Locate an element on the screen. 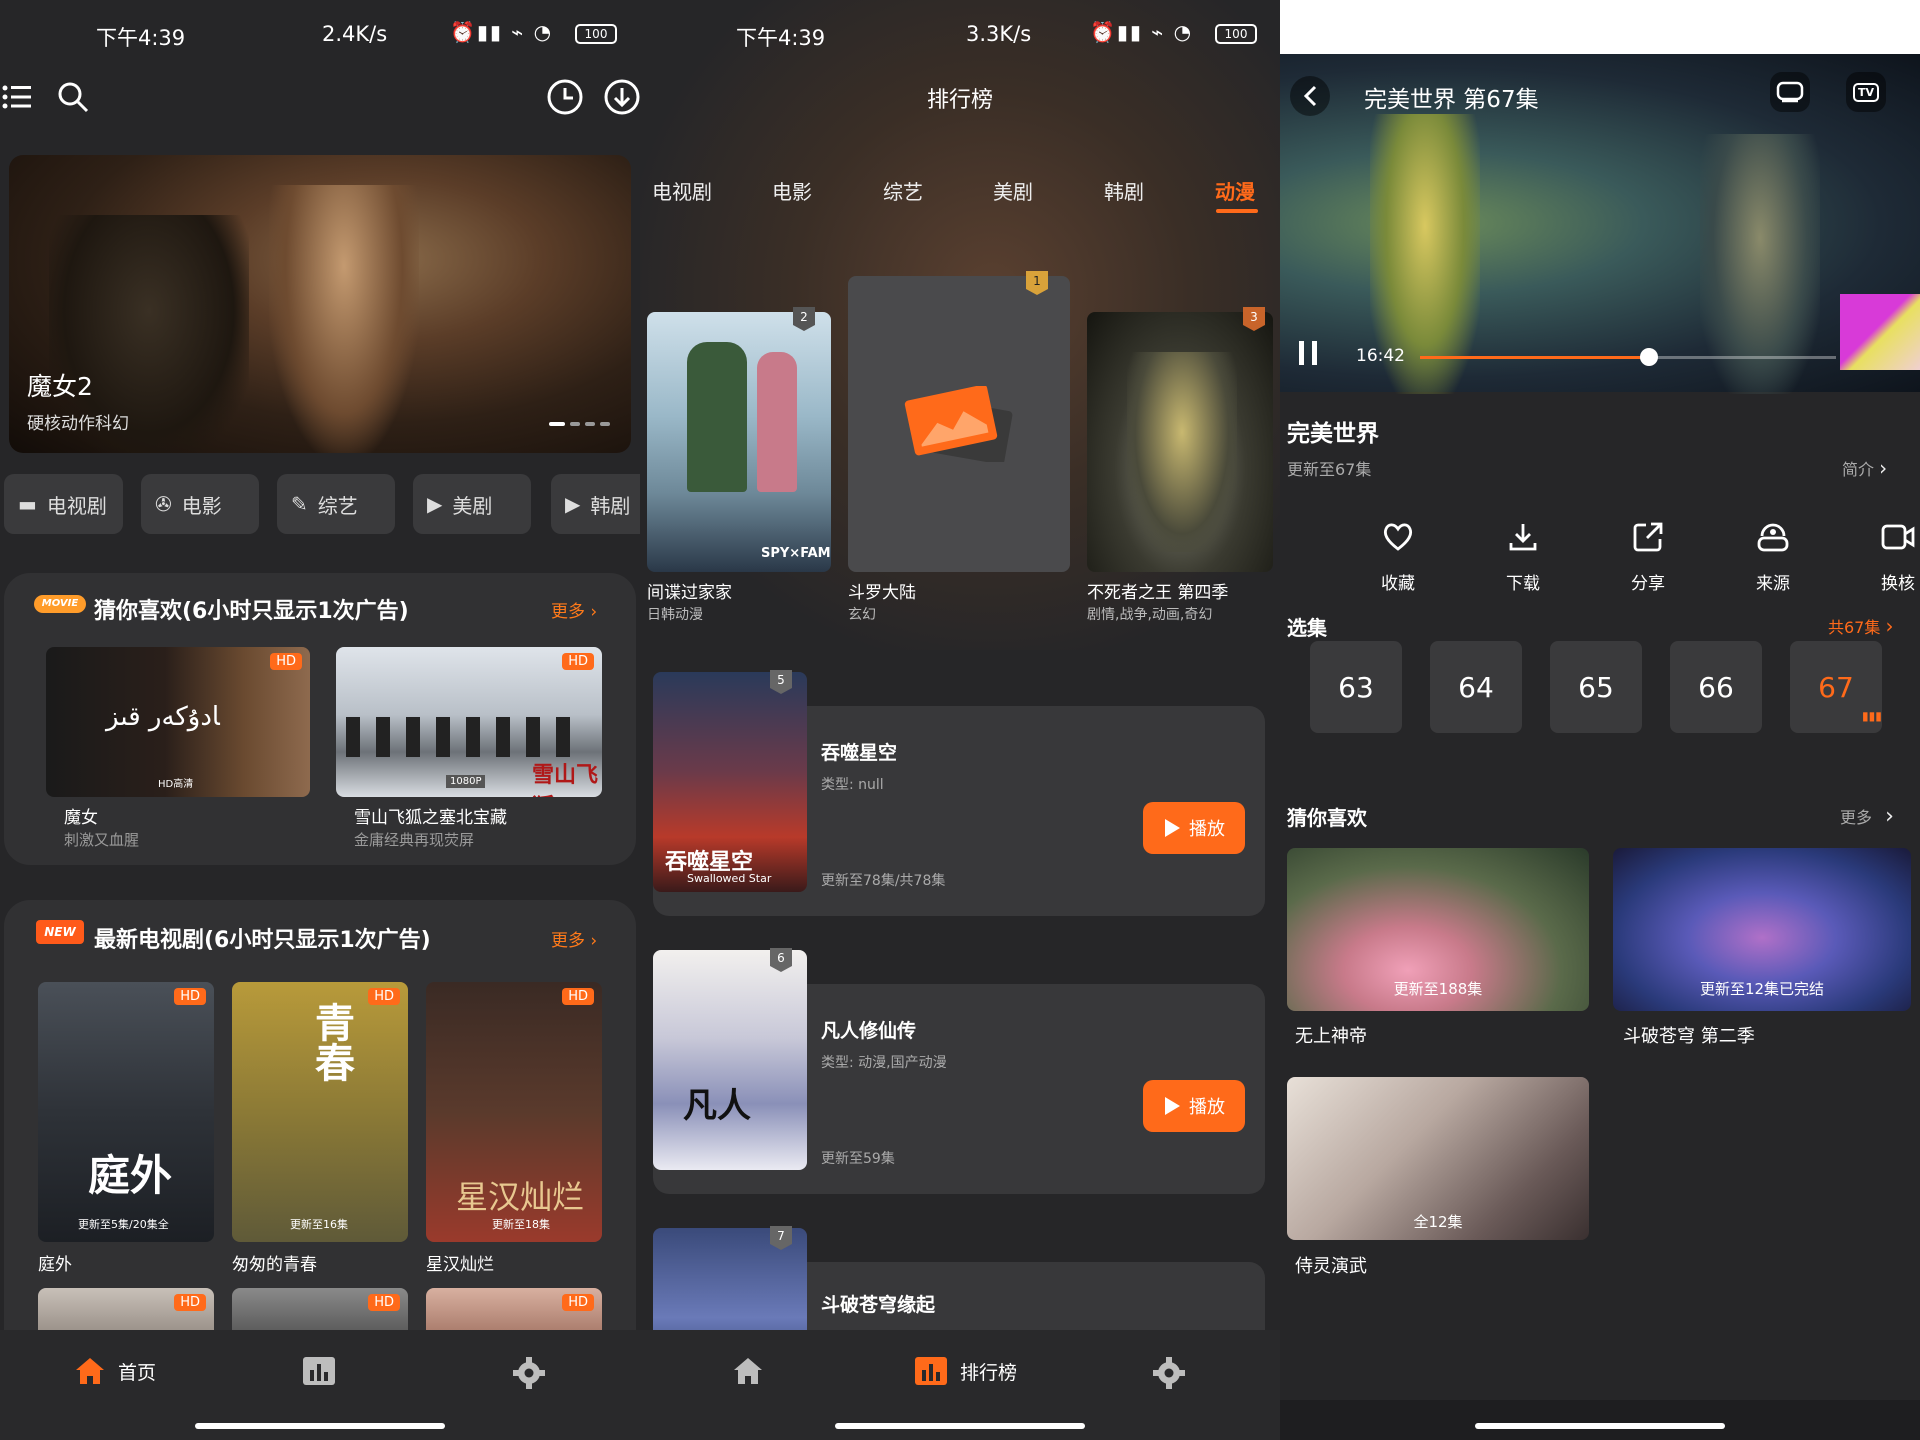  episode-64: 64 is located at coordinates (1476, 687).